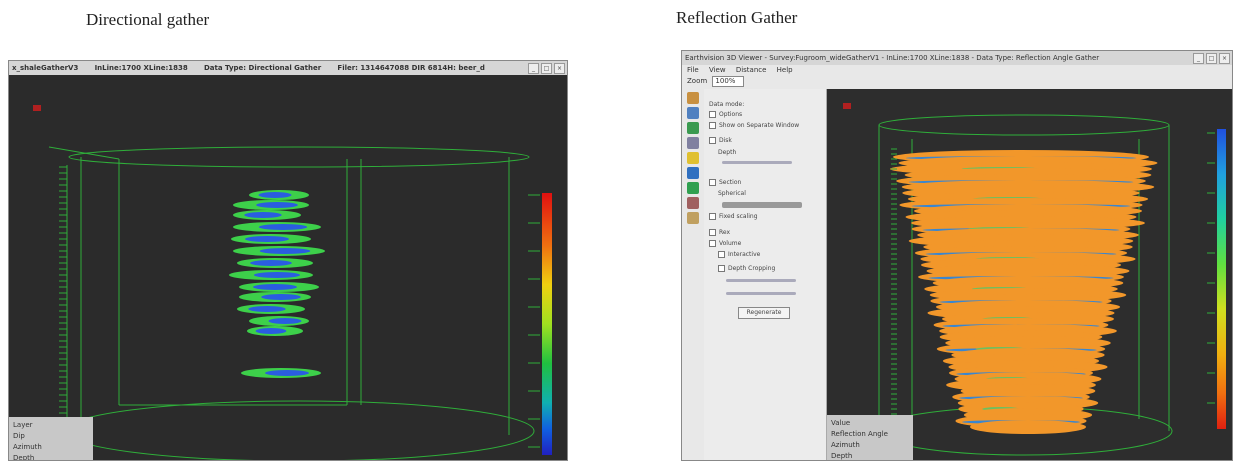  I want to click on legend-item: Reflection Angle, so click(859, 434).